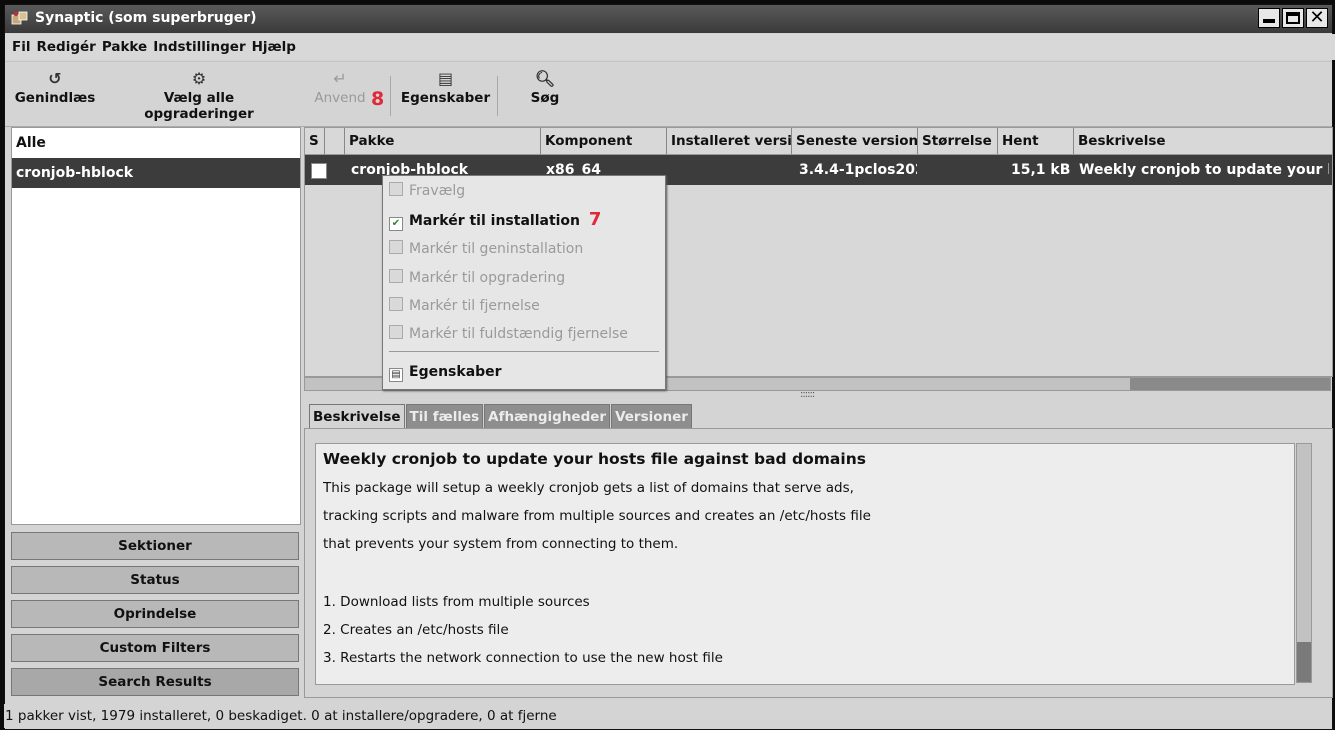 Image resolution: width=1335 pixels, height=730 pixels. I want to click on synaptic-app-icon, so click(19, 18).